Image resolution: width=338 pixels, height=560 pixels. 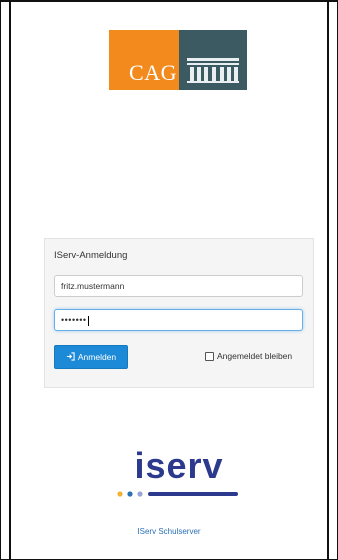 I want to click on sign-in-icon, so click(x=70, y=357).